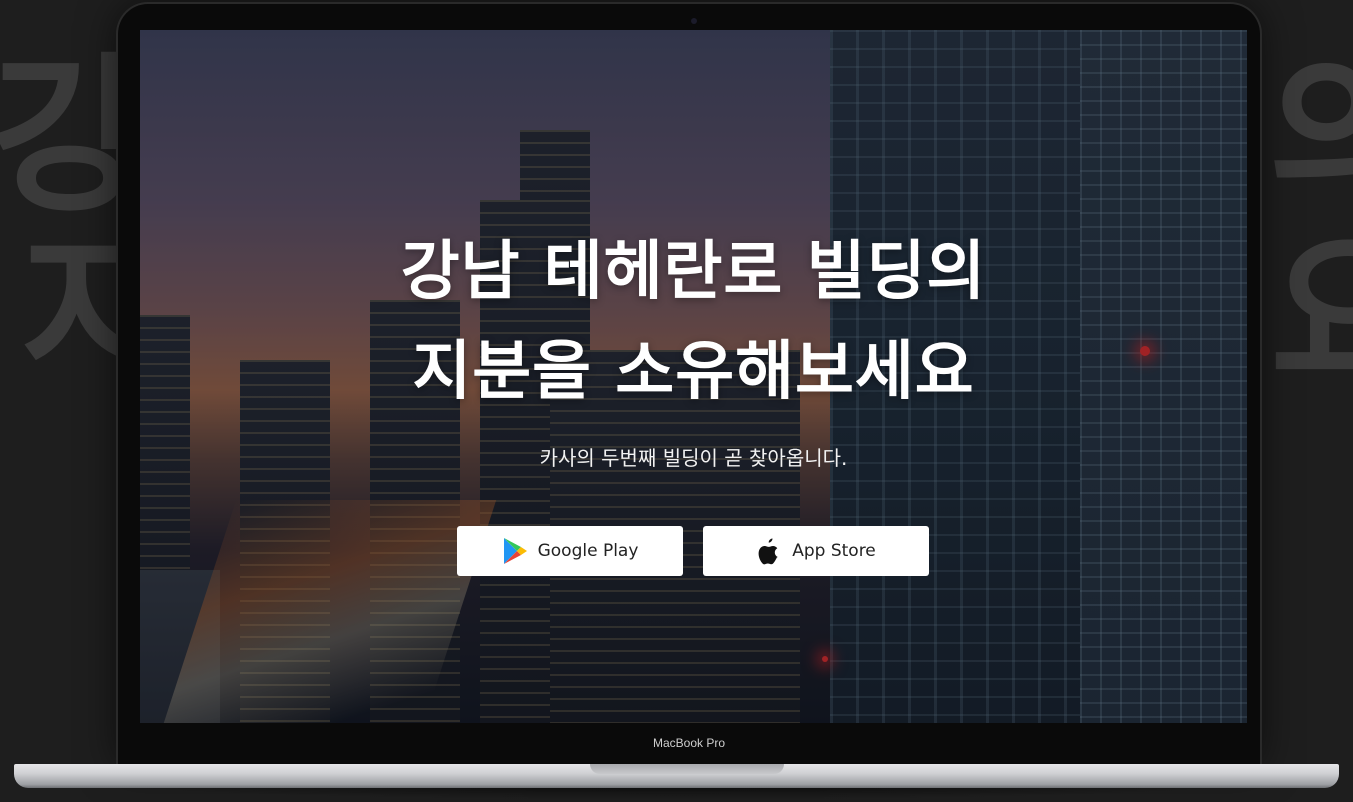 The image size is (1353, 802). Describe the element at coordinates (834, 551) in the screenshot. I see `app-store-label: App Store` at that location.